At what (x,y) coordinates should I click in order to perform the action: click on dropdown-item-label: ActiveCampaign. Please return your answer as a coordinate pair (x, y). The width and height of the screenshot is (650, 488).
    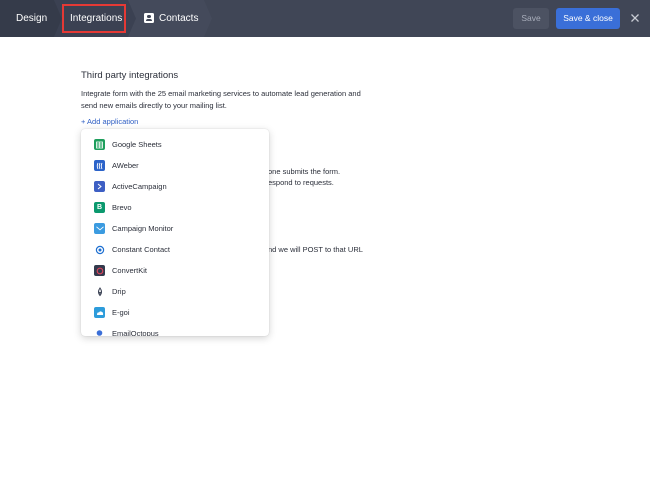
    Looking at the image, I should click on (139, 186).